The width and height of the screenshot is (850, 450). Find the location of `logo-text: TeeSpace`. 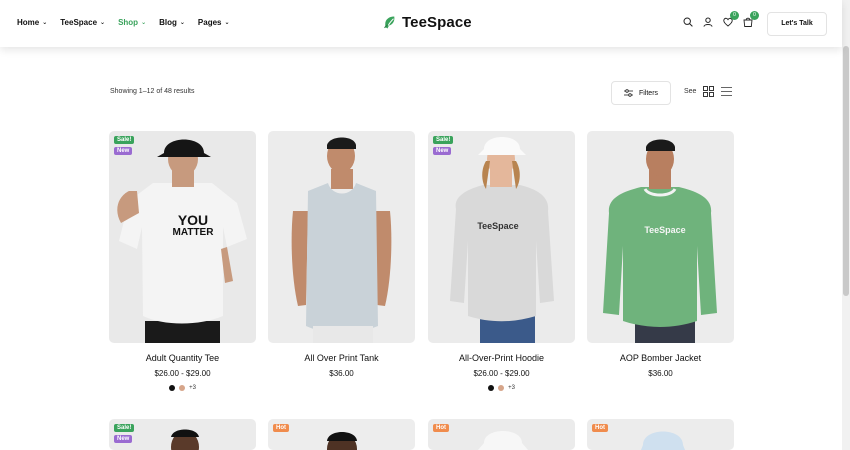

logo-text: TeeSpace is located at coordinates (437, 22).